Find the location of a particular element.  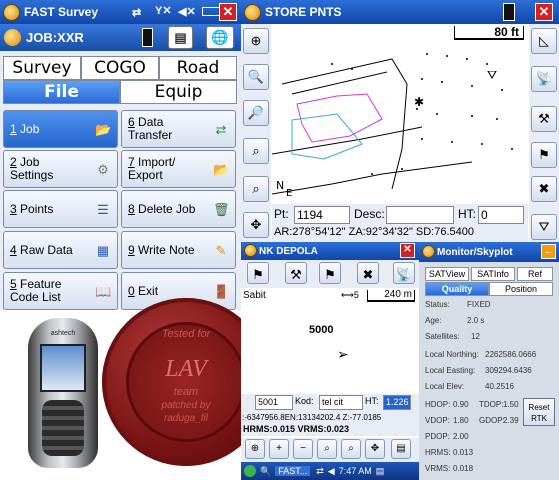

tab-satview: SATView is located at coordinates (447, 274).